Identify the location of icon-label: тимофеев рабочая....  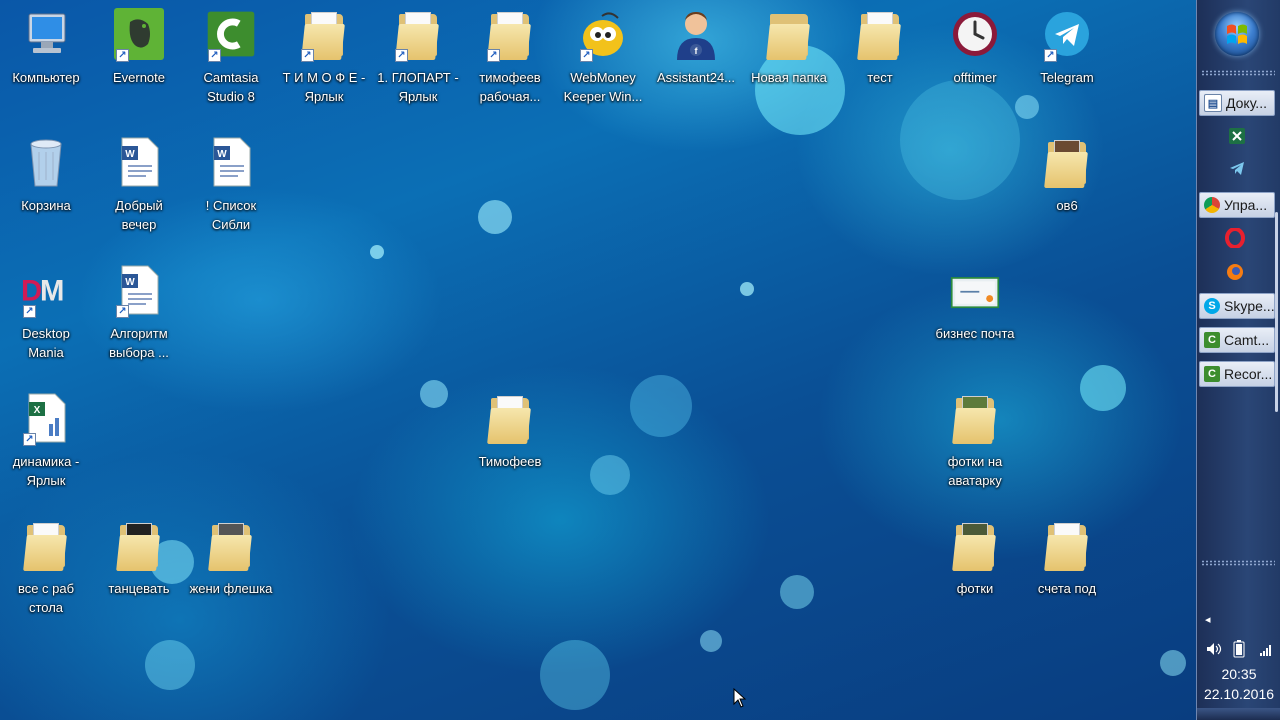
(510, 87).